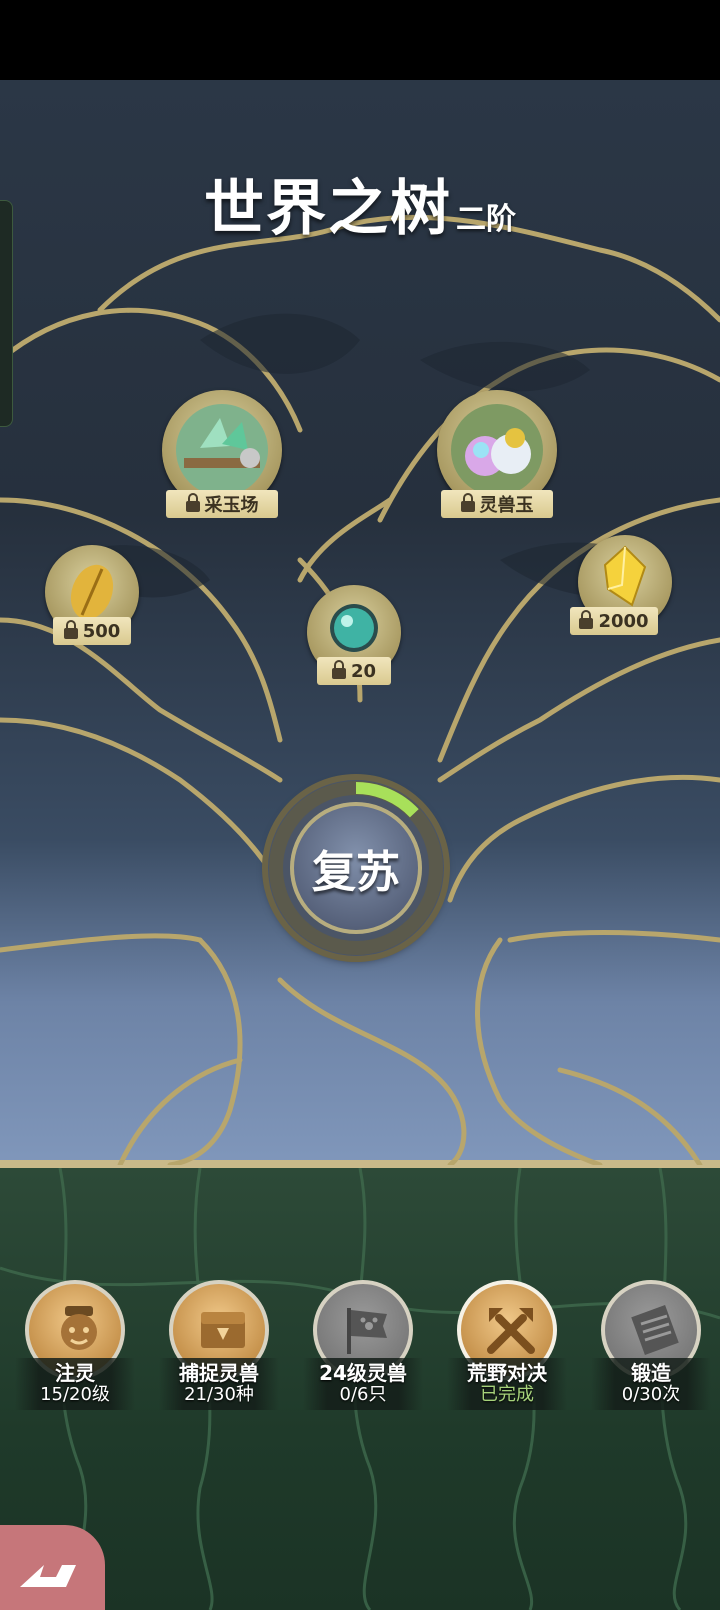  I want to click on node-label: 20, so click(363, 671).